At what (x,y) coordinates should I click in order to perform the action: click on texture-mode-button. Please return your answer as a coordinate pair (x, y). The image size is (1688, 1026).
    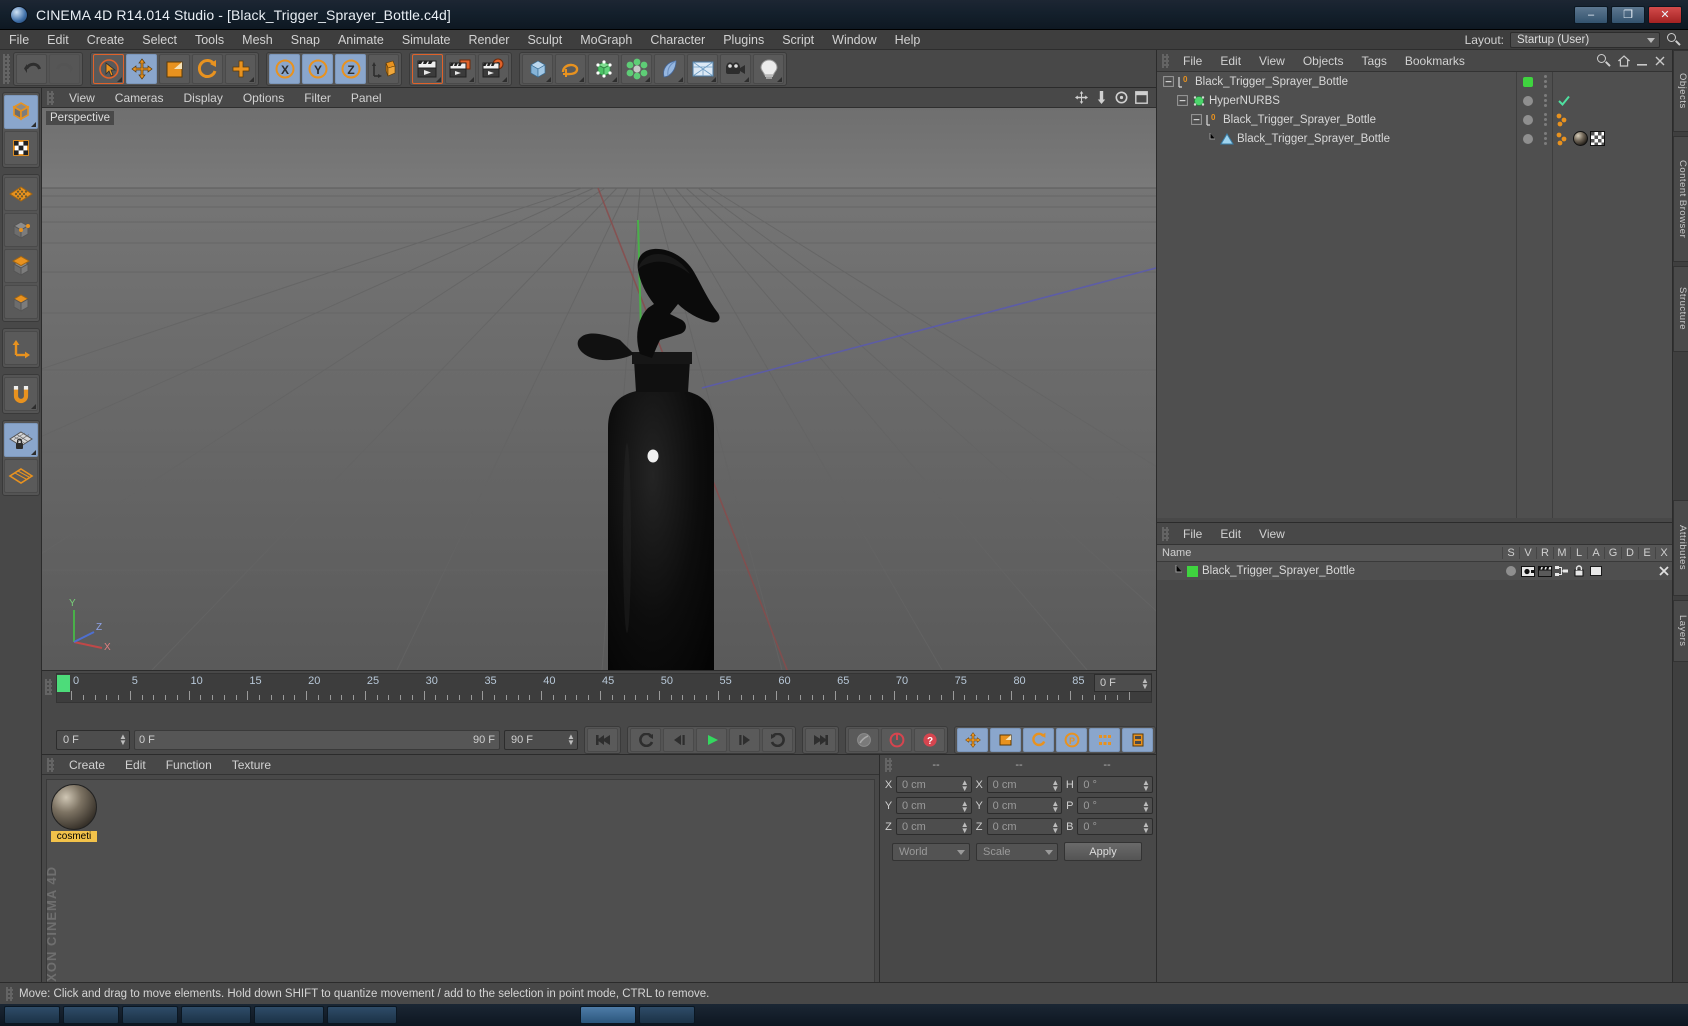
    Looking at the image, I should click on (20, 148).